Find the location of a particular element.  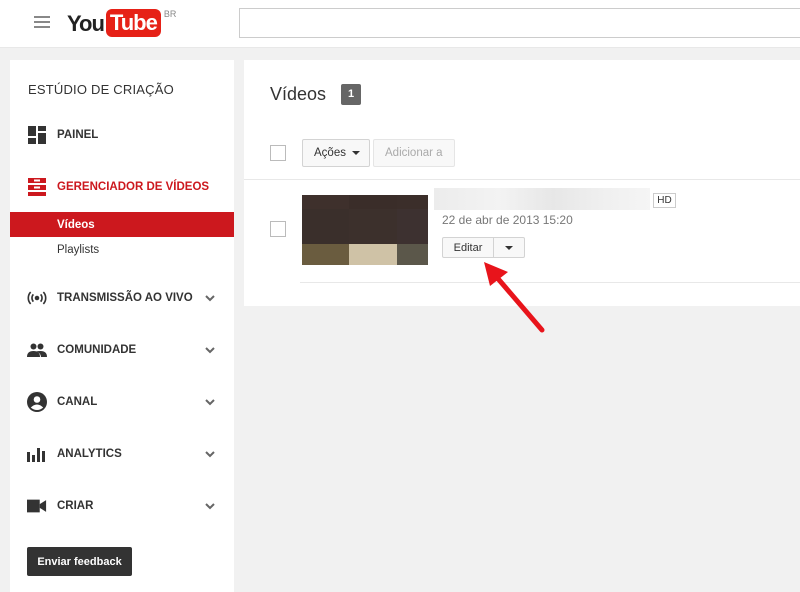

sidebar-subitem-label: Playlists is located at coordinates (78, 249).